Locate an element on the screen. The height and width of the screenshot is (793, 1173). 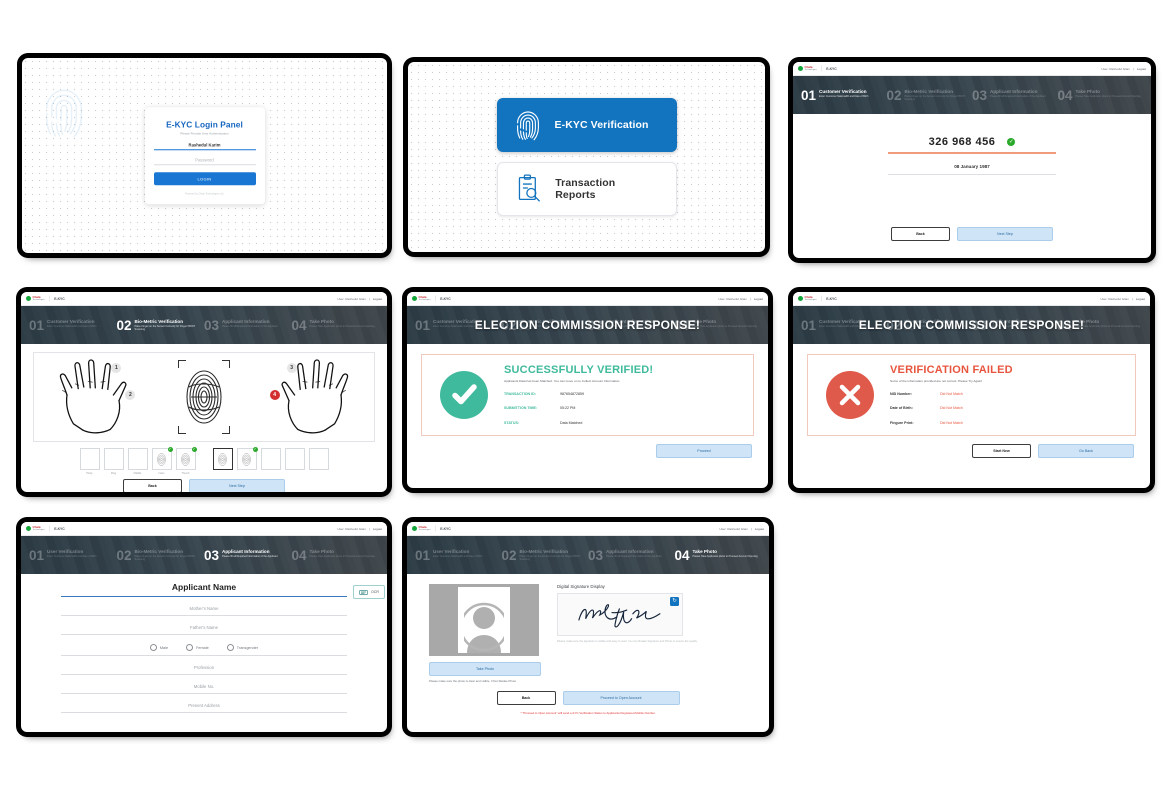
mothers-name-input: Mother's Name is located at coordinates (204, 608).